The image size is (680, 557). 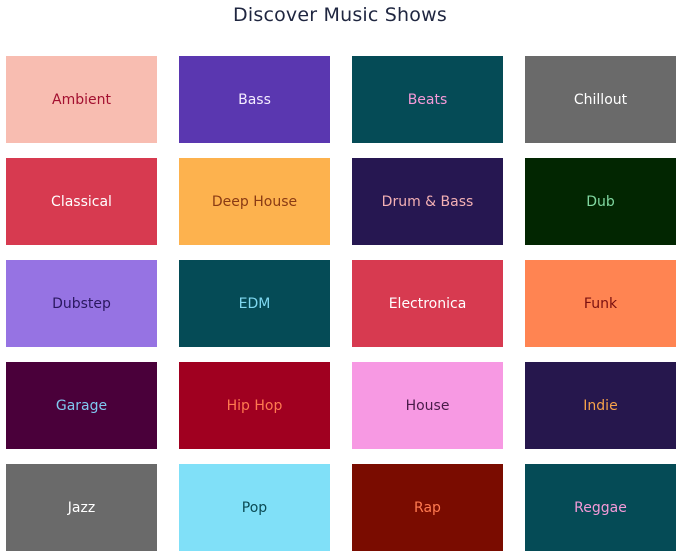 I want to click on genre-tile-dubstep: Dubstep, so click(x=81, y=303).